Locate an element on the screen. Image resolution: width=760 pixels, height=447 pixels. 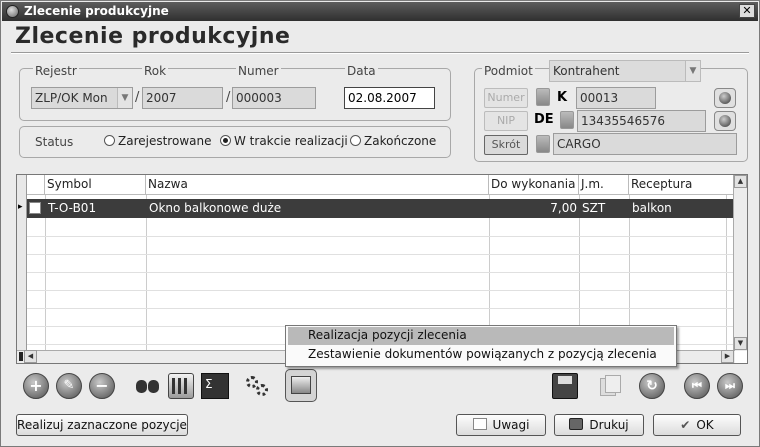
printer-icon is located at coordinates (576, 424).